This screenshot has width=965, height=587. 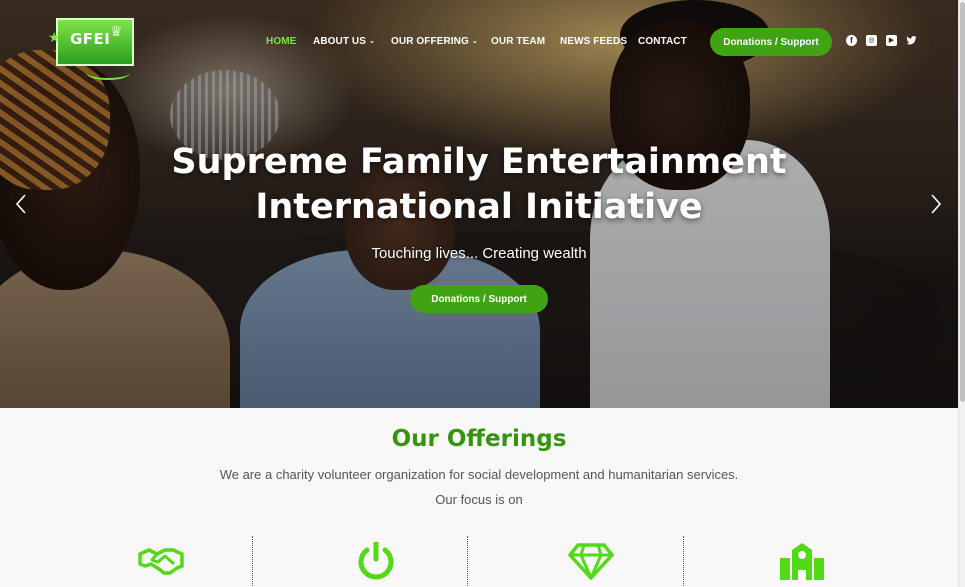 What do you see at coordinates (54, 37) in the screenshot?
I see `star-icon: ★` at bounding box center [54, 37].